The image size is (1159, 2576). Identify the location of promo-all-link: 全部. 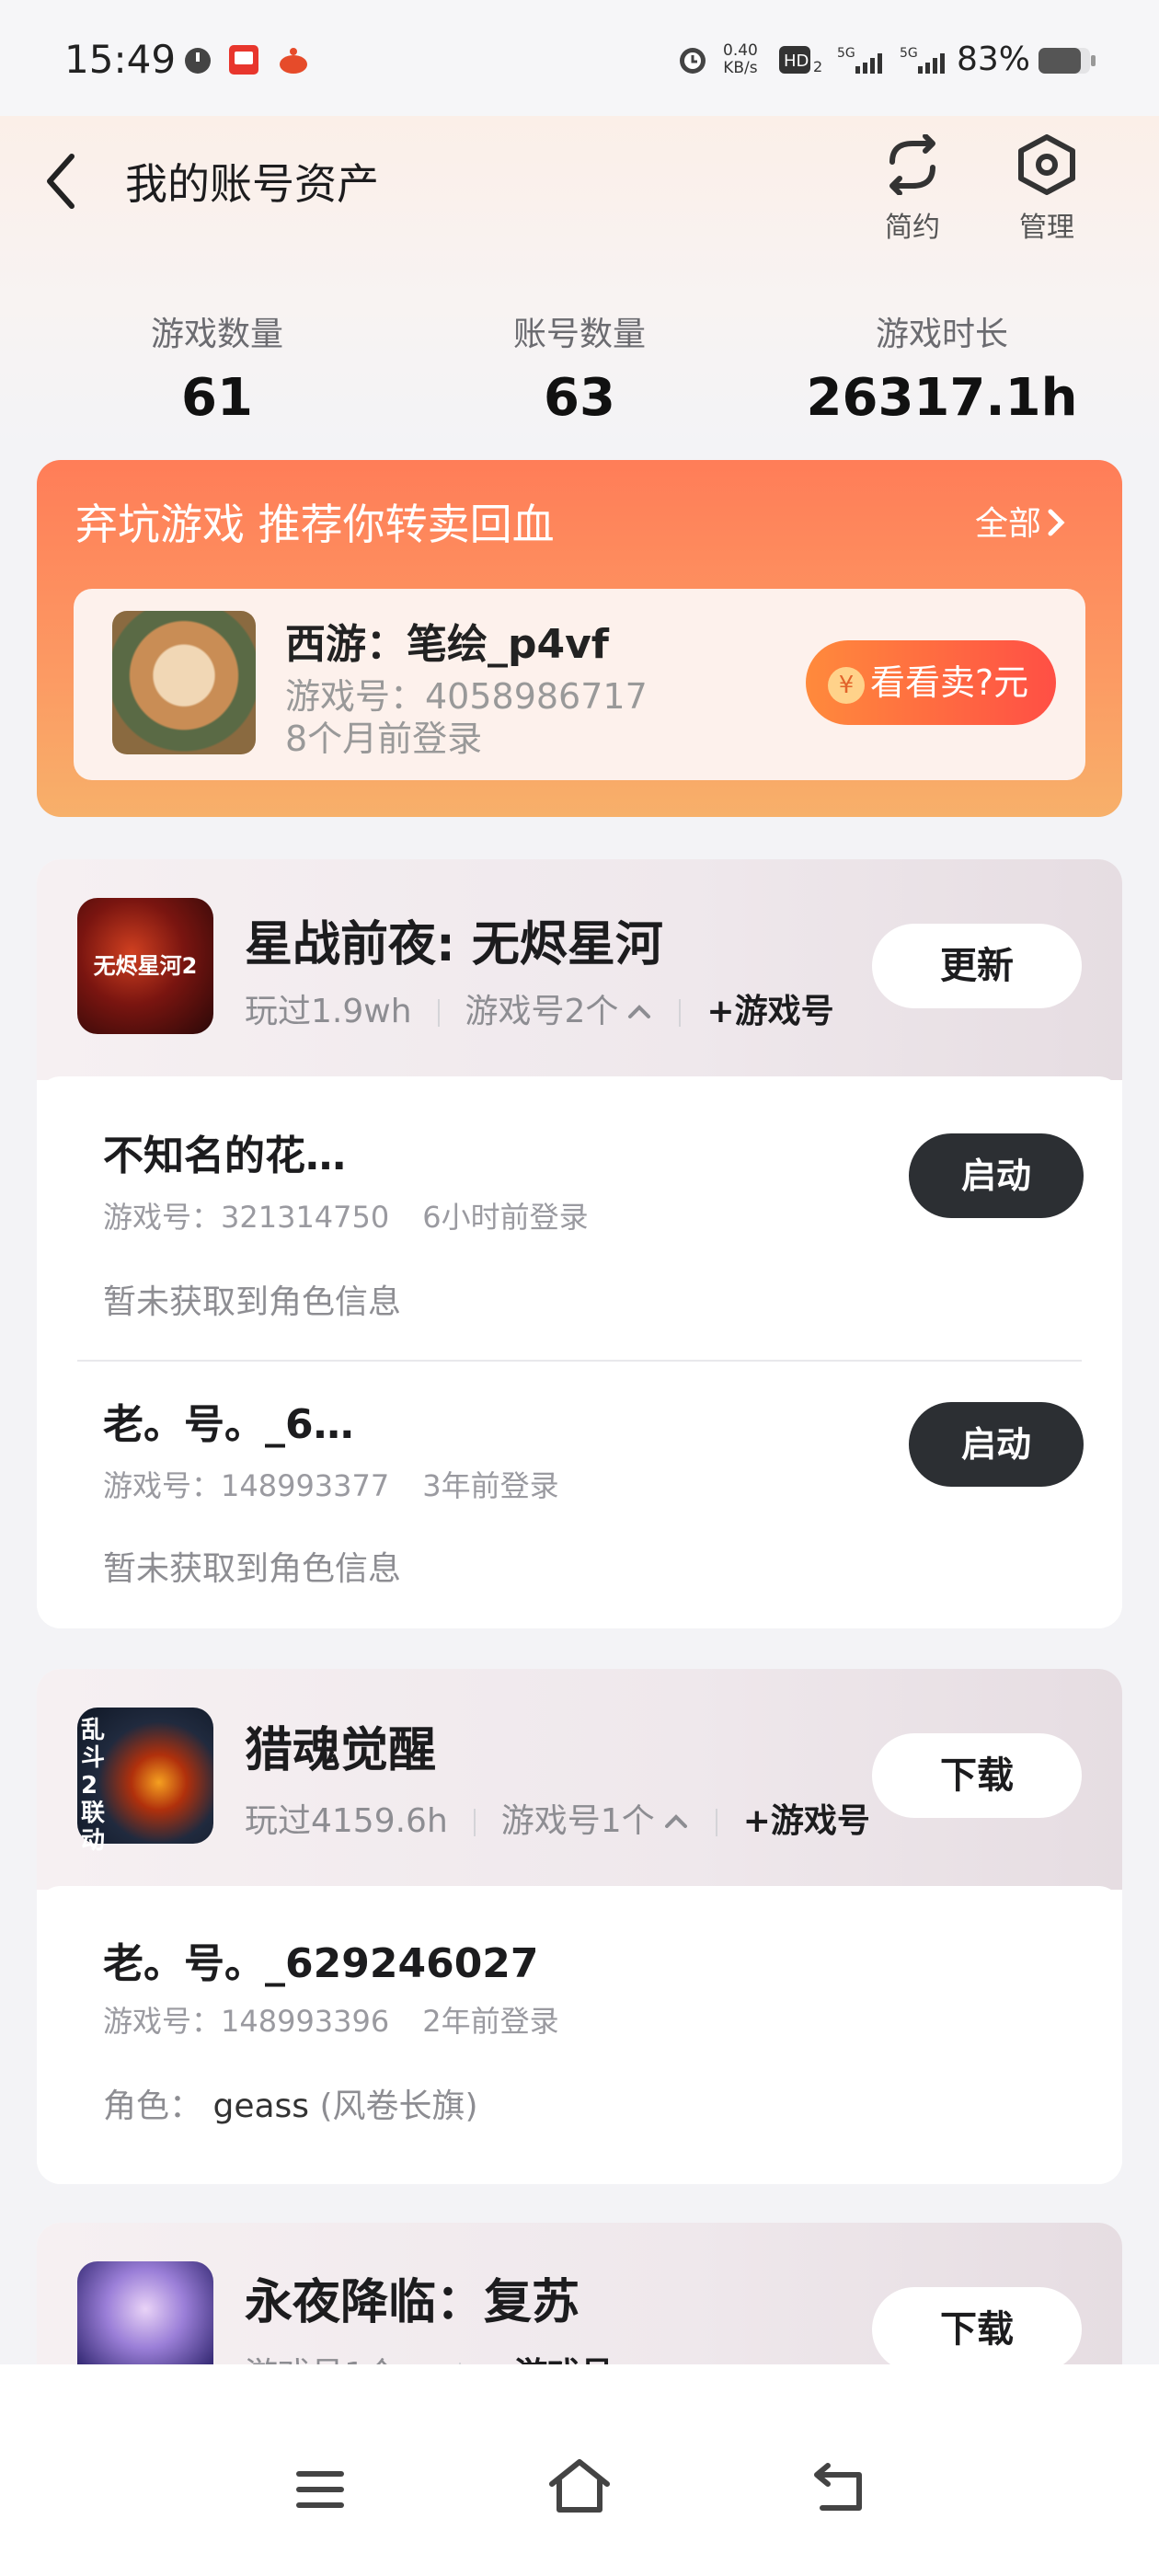
(1021, 521).